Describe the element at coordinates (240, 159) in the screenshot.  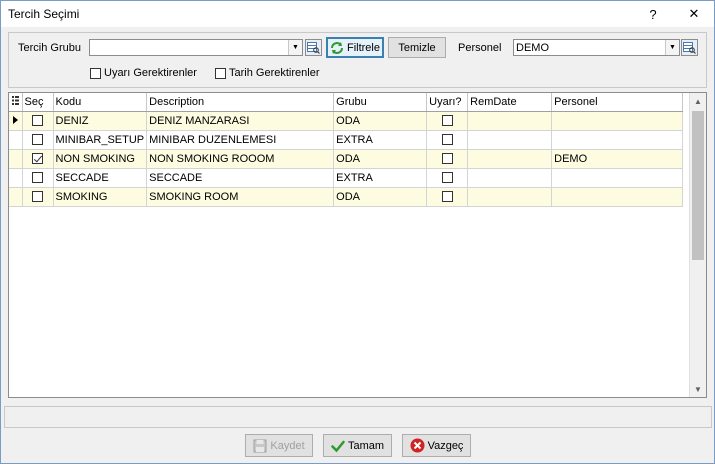
I see `description-cell: NON SMOKING ROOOM` at that location.